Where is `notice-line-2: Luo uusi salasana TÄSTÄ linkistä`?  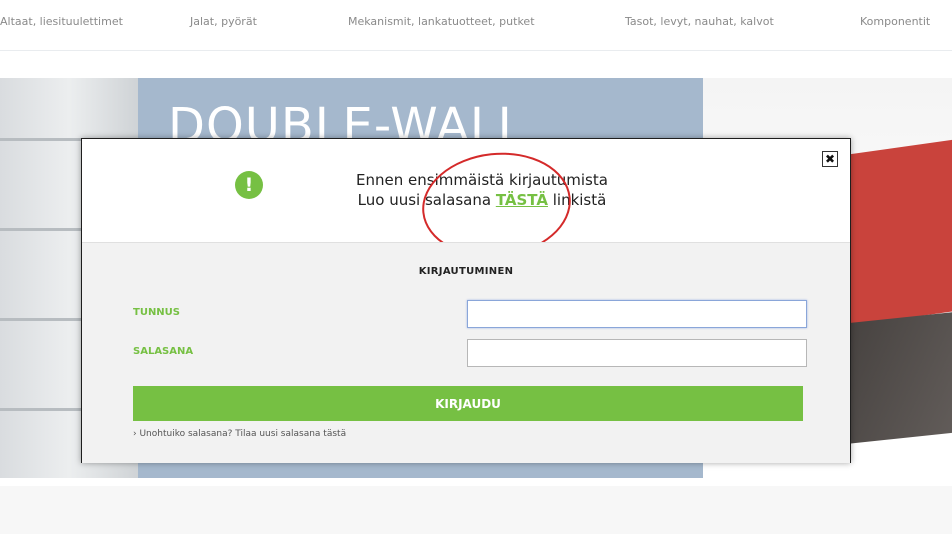 notice-line-2: Luo uusi salasana TÄSTÄ linkistä is located at coordinates (482, 200).